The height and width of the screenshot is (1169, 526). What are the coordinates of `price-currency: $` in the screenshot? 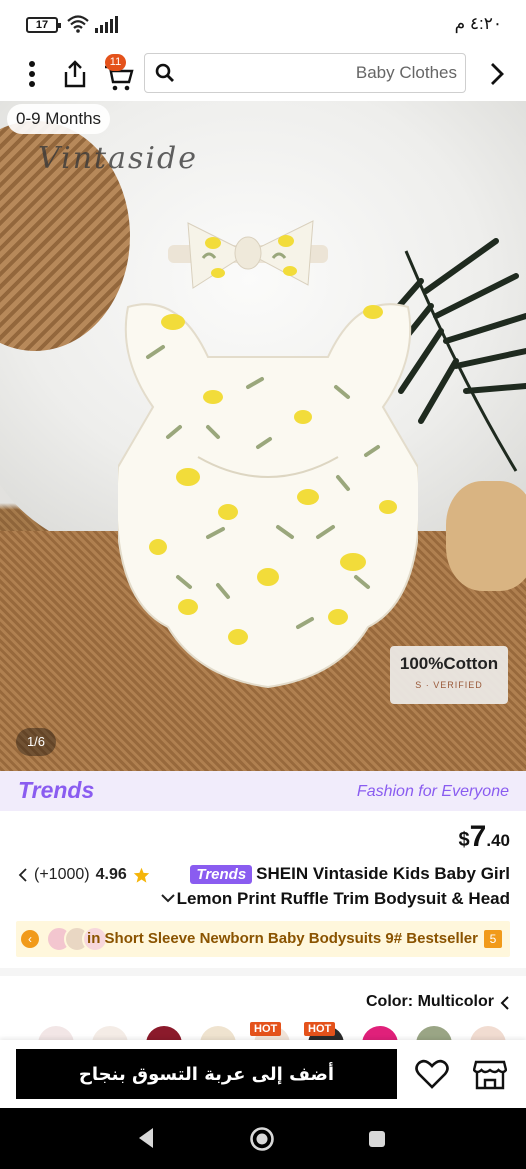 It's located at (464, 840).